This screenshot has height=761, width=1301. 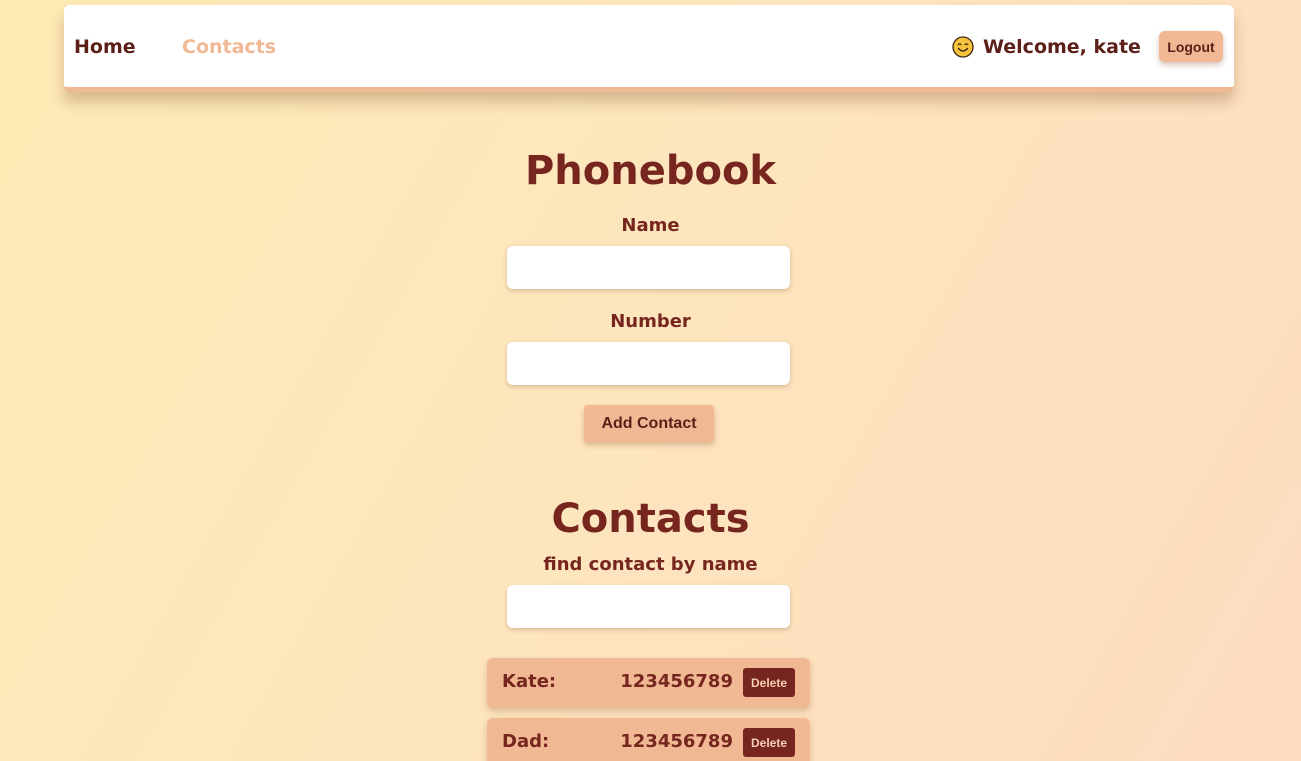 I want to click on contacts-title: Contacts, so click(x=650, y=519).